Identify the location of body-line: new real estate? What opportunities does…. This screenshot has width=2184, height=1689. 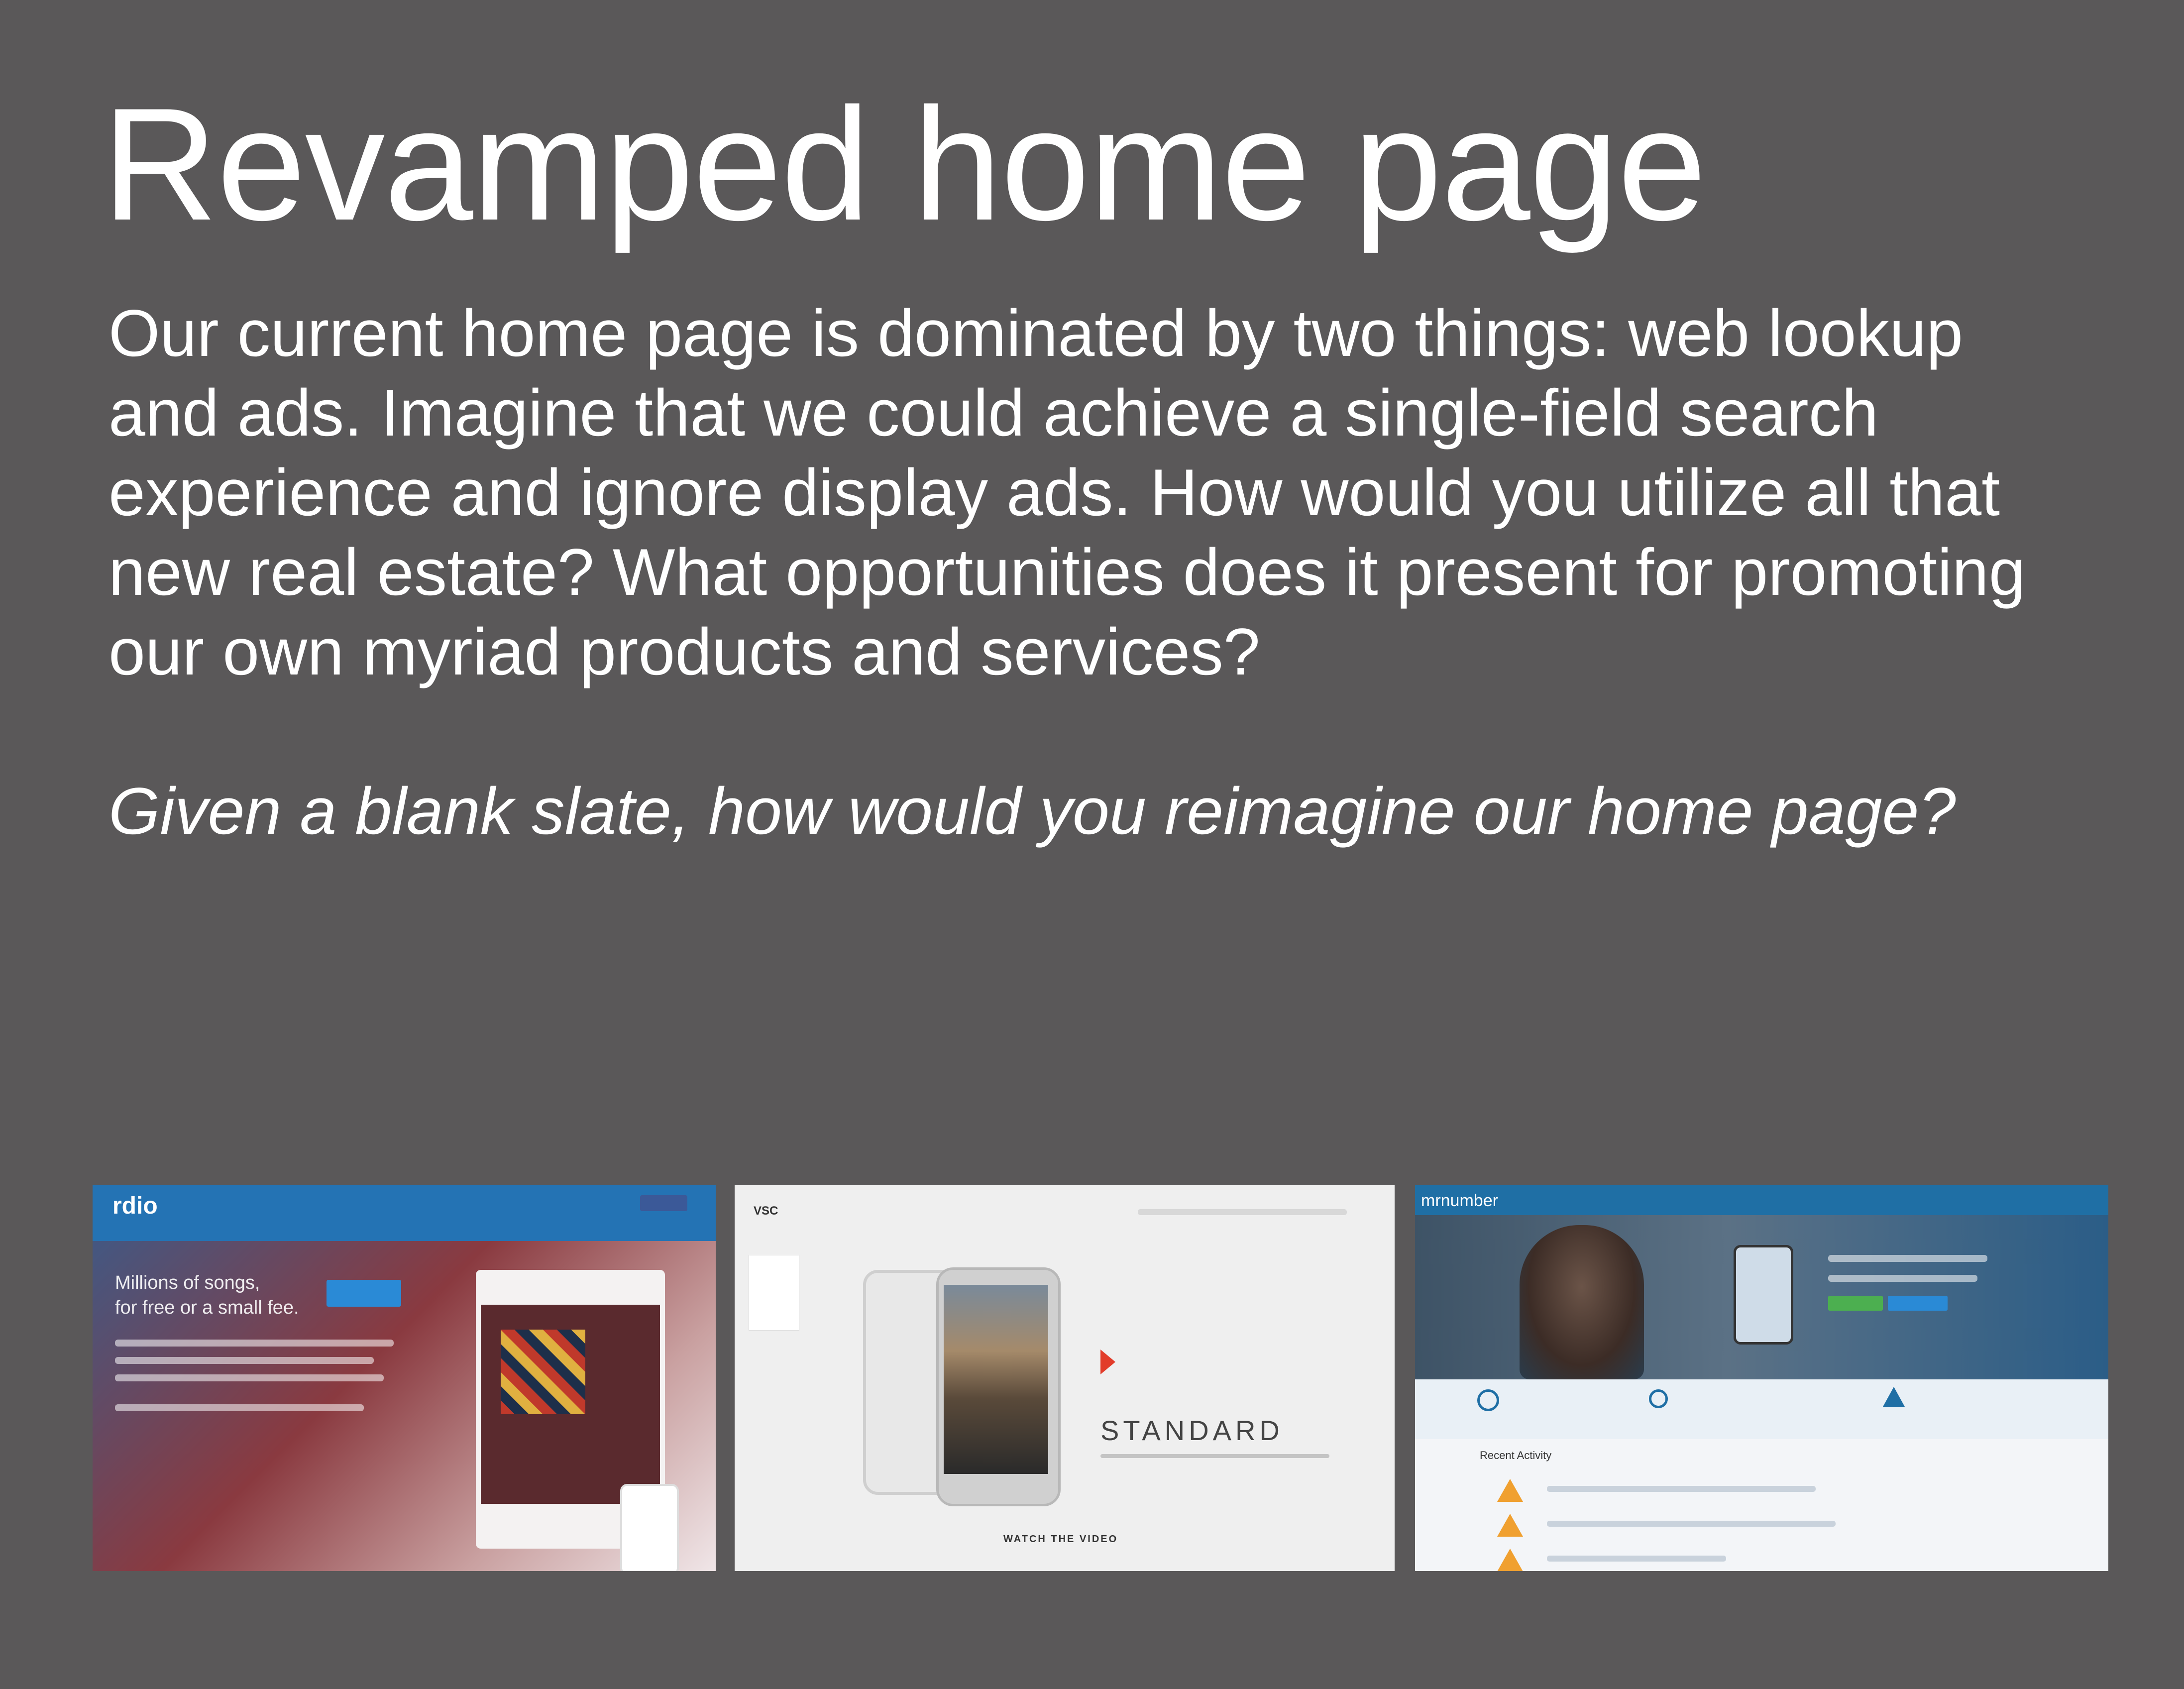
(1067, 572).